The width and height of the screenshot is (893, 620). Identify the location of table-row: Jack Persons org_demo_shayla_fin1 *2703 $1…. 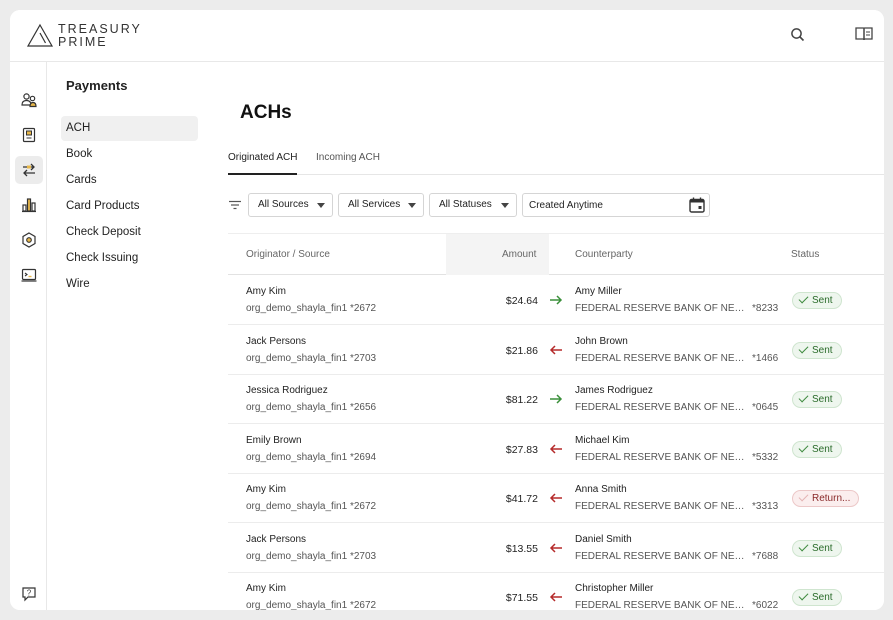
(556, 548).